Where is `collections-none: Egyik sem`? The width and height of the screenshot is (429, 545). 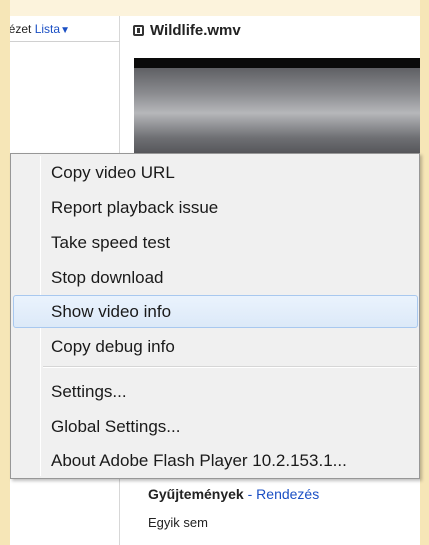 collections-none: Egyik sem is located at coordinates (178, 522).